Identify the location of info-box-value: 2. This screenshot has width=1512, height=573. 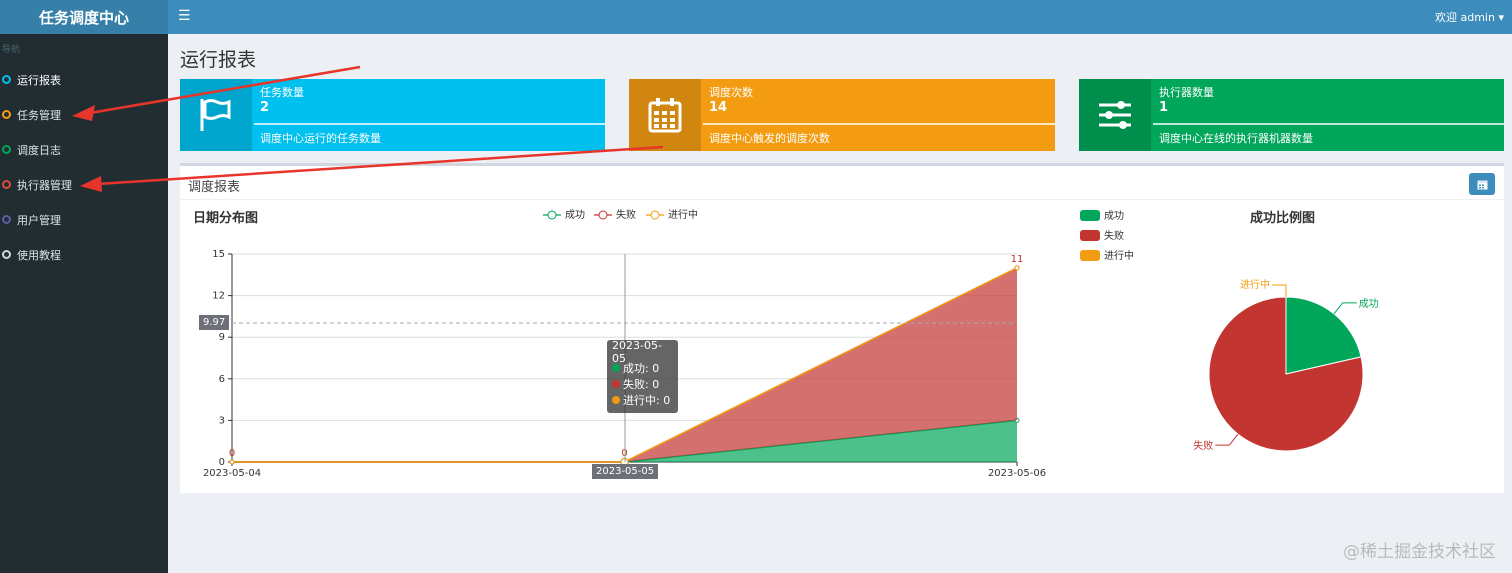
(265, 107).